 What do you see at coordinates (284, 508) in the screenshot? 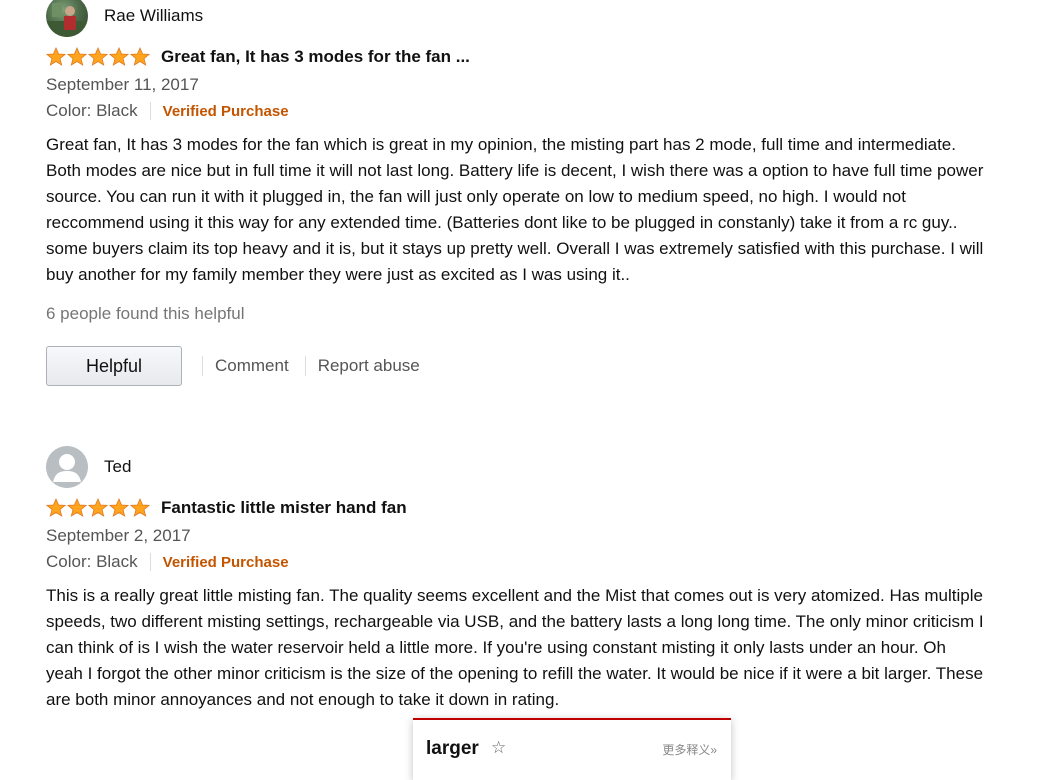
I see `review-title: Fantastic little mister hand fan` at bounding box center [284, 508].